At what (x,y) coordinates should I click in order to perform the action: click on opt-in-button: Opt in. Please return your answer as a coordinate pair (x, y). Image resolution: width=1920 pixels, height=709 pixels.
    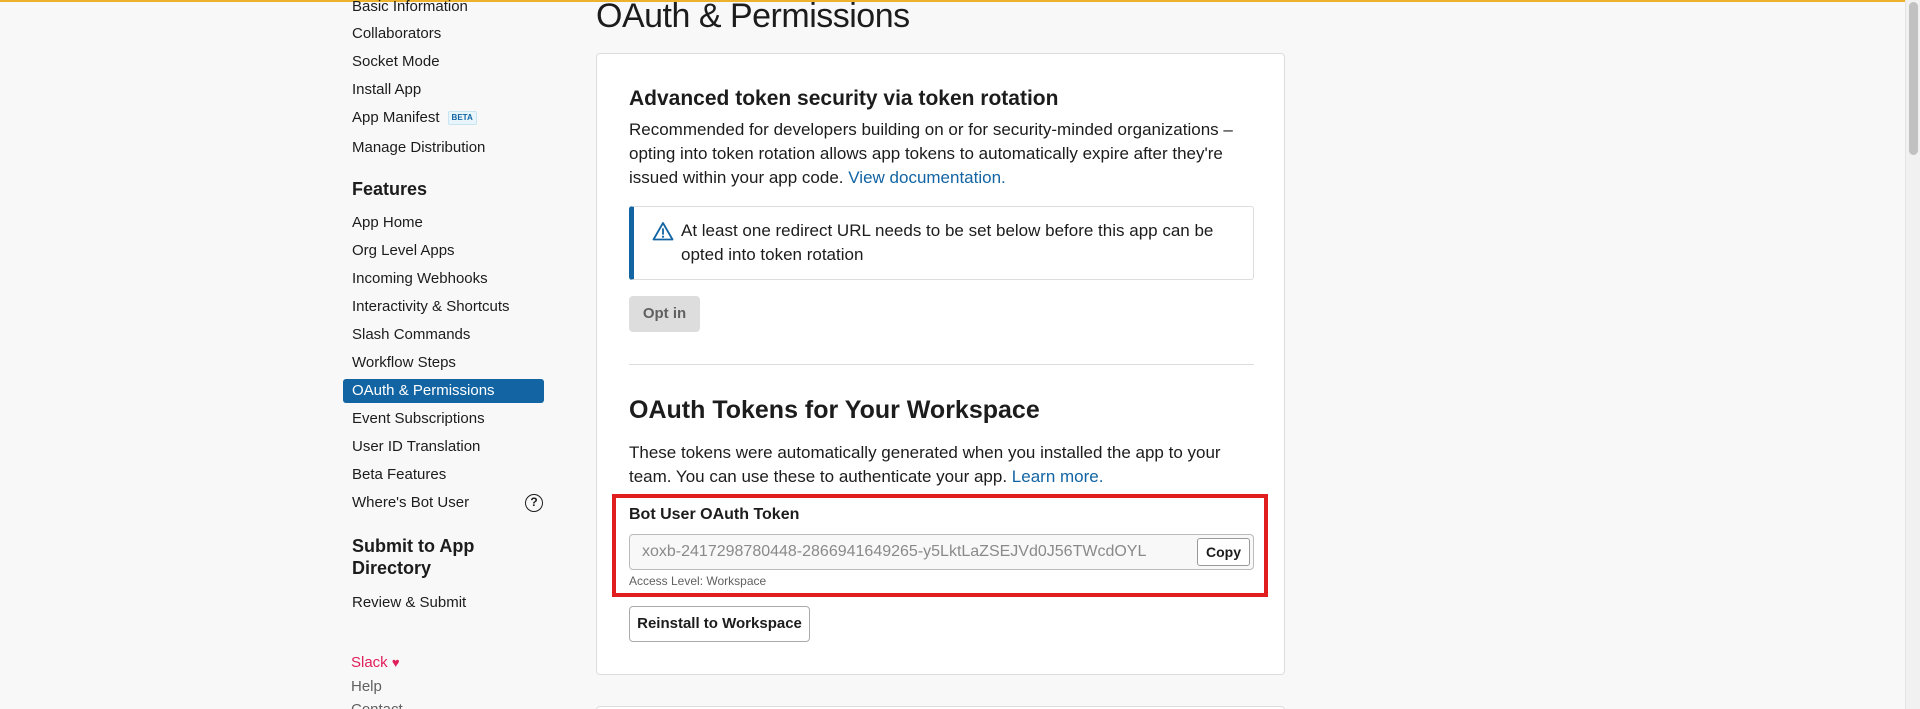
    Looking at the image, I should click on (664, 314).